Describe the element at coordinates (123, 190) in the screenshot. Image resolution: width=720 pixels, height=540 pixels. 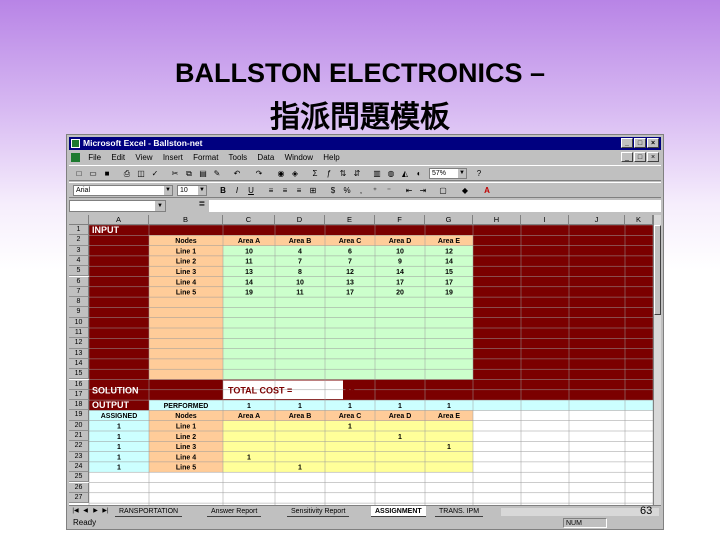
I see `font-select: Arial ▼` at that location.